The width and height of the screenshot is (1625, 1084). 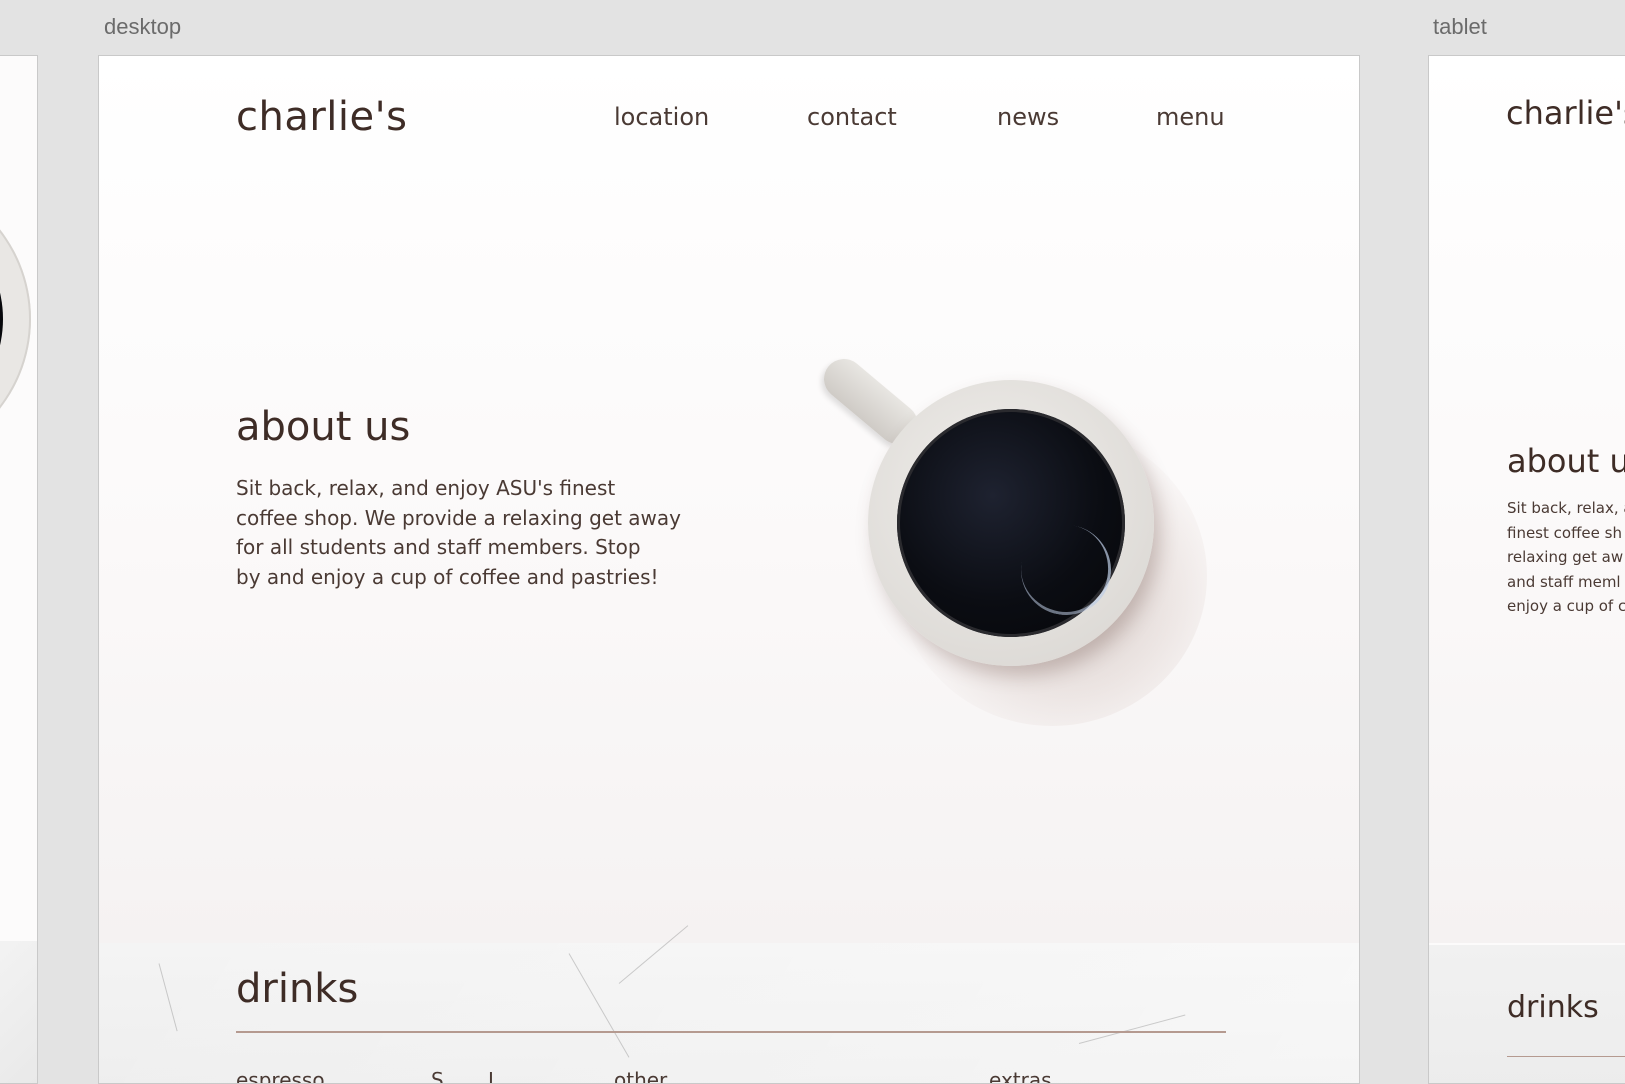 What do you see at coordinates (661, 117) in the screenshot?
I see `nav-location: location` at bounding box center [661, 117].